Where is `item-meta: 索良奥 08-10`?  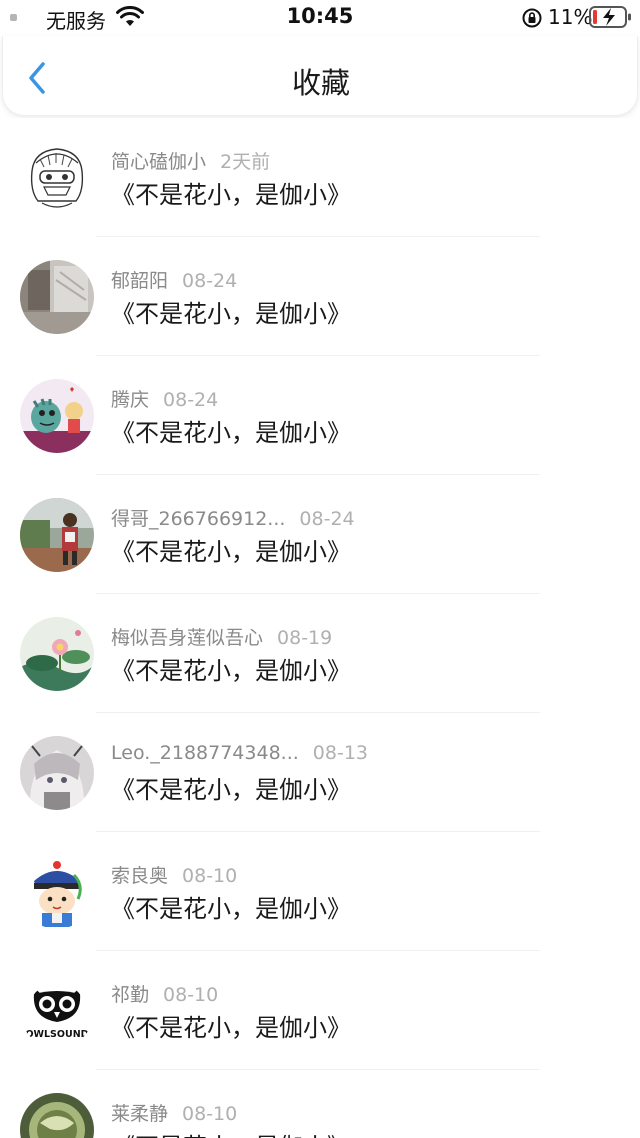 item-meta: 索良奥 08-10 is located at coordinates (174, 874).